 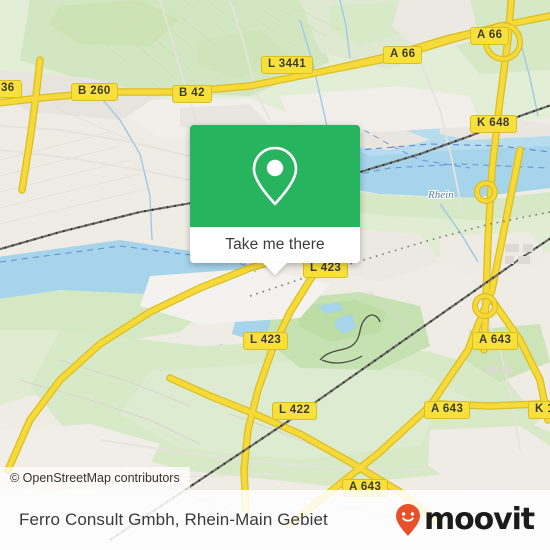 What do you see at coordinates (11, 89) in the screenshot?
I see `road-shield: 36` at bounding box center [11, 89].